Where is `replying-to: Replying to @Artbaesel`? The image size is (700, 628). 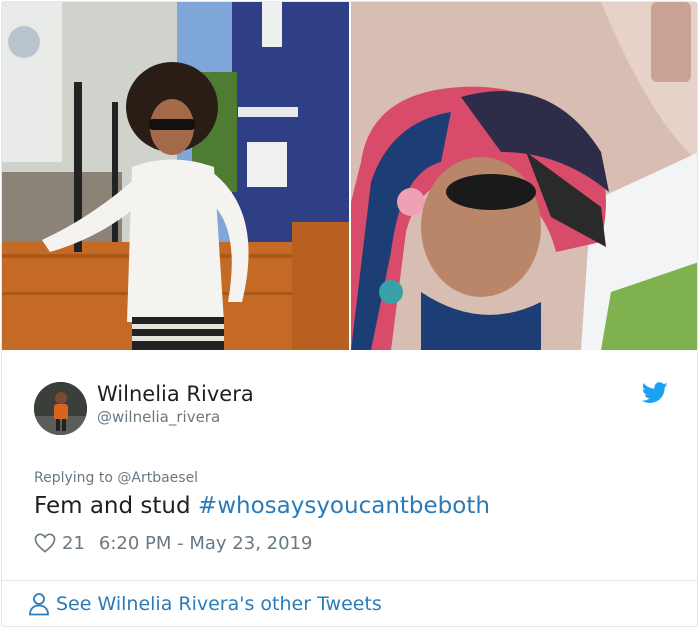
replying-to: Replying to @Artbaesel is located at coordinates (116, 478).